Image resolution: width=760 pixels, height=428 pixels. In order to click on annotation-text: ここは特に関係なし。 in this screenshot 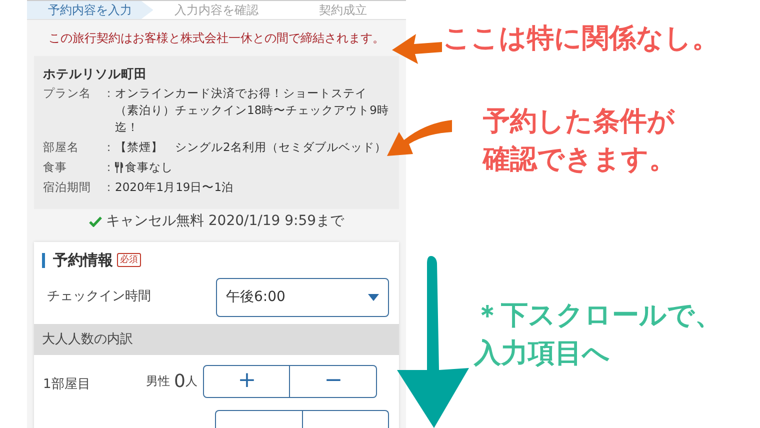, I will do `click(581, 39)`.